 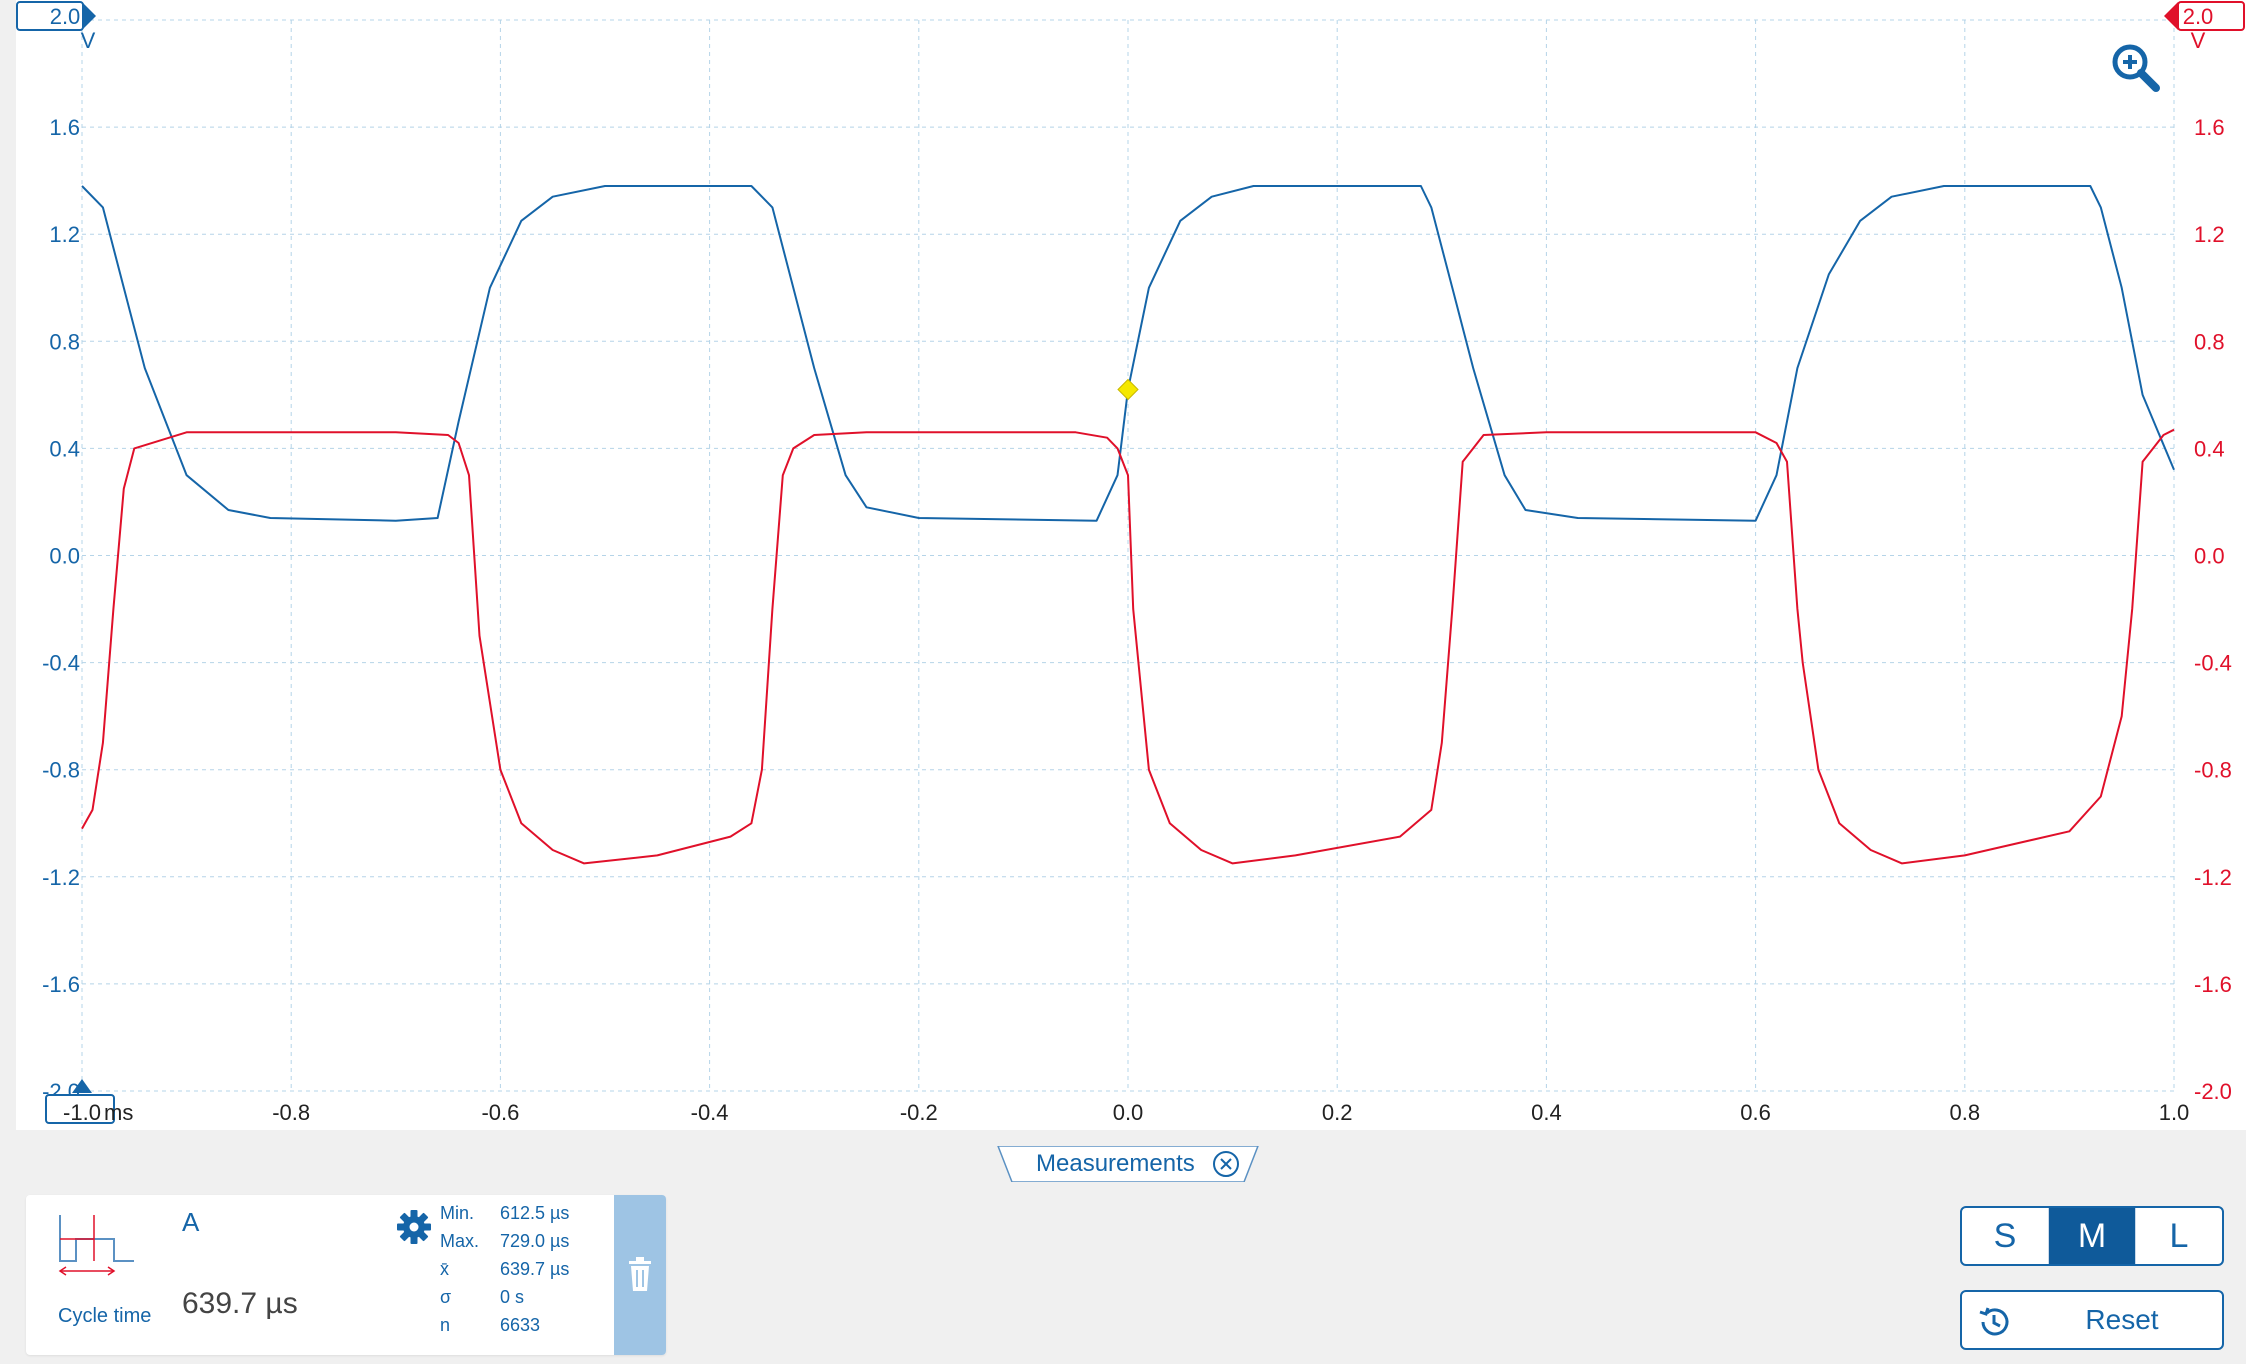 I want to click on y-right-tick-label: 0.4, so click(x=2209, y=448).